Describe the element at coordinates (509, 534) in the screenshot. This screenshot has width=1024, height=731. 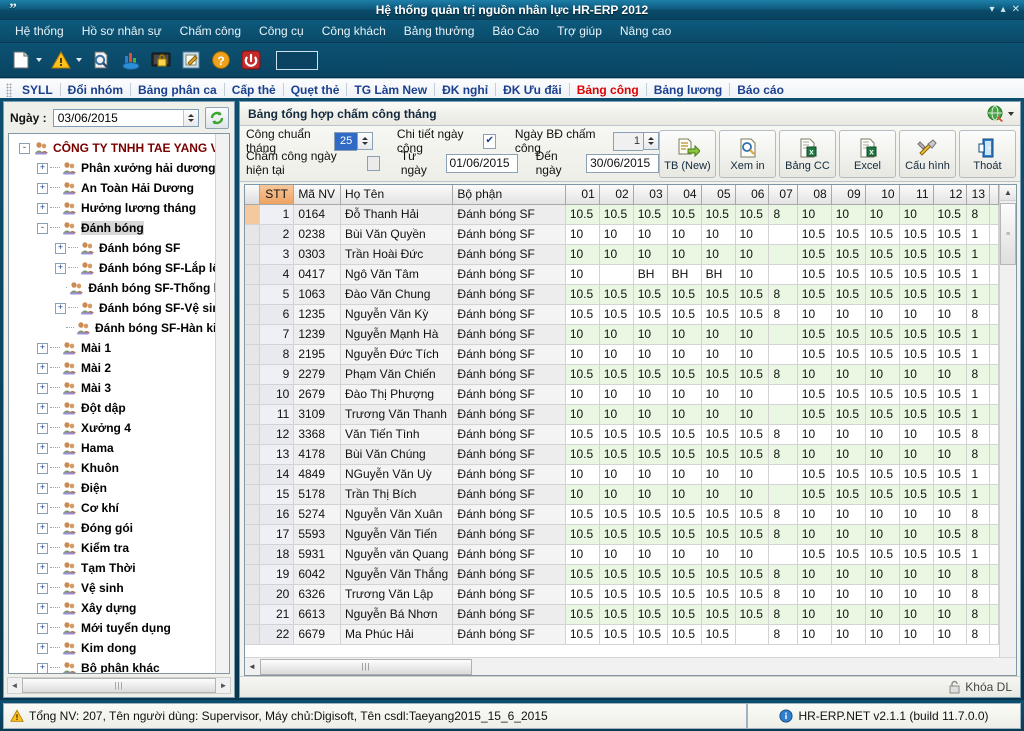
I see `cell-bo-phan: Đánh bóng SF` at that location.